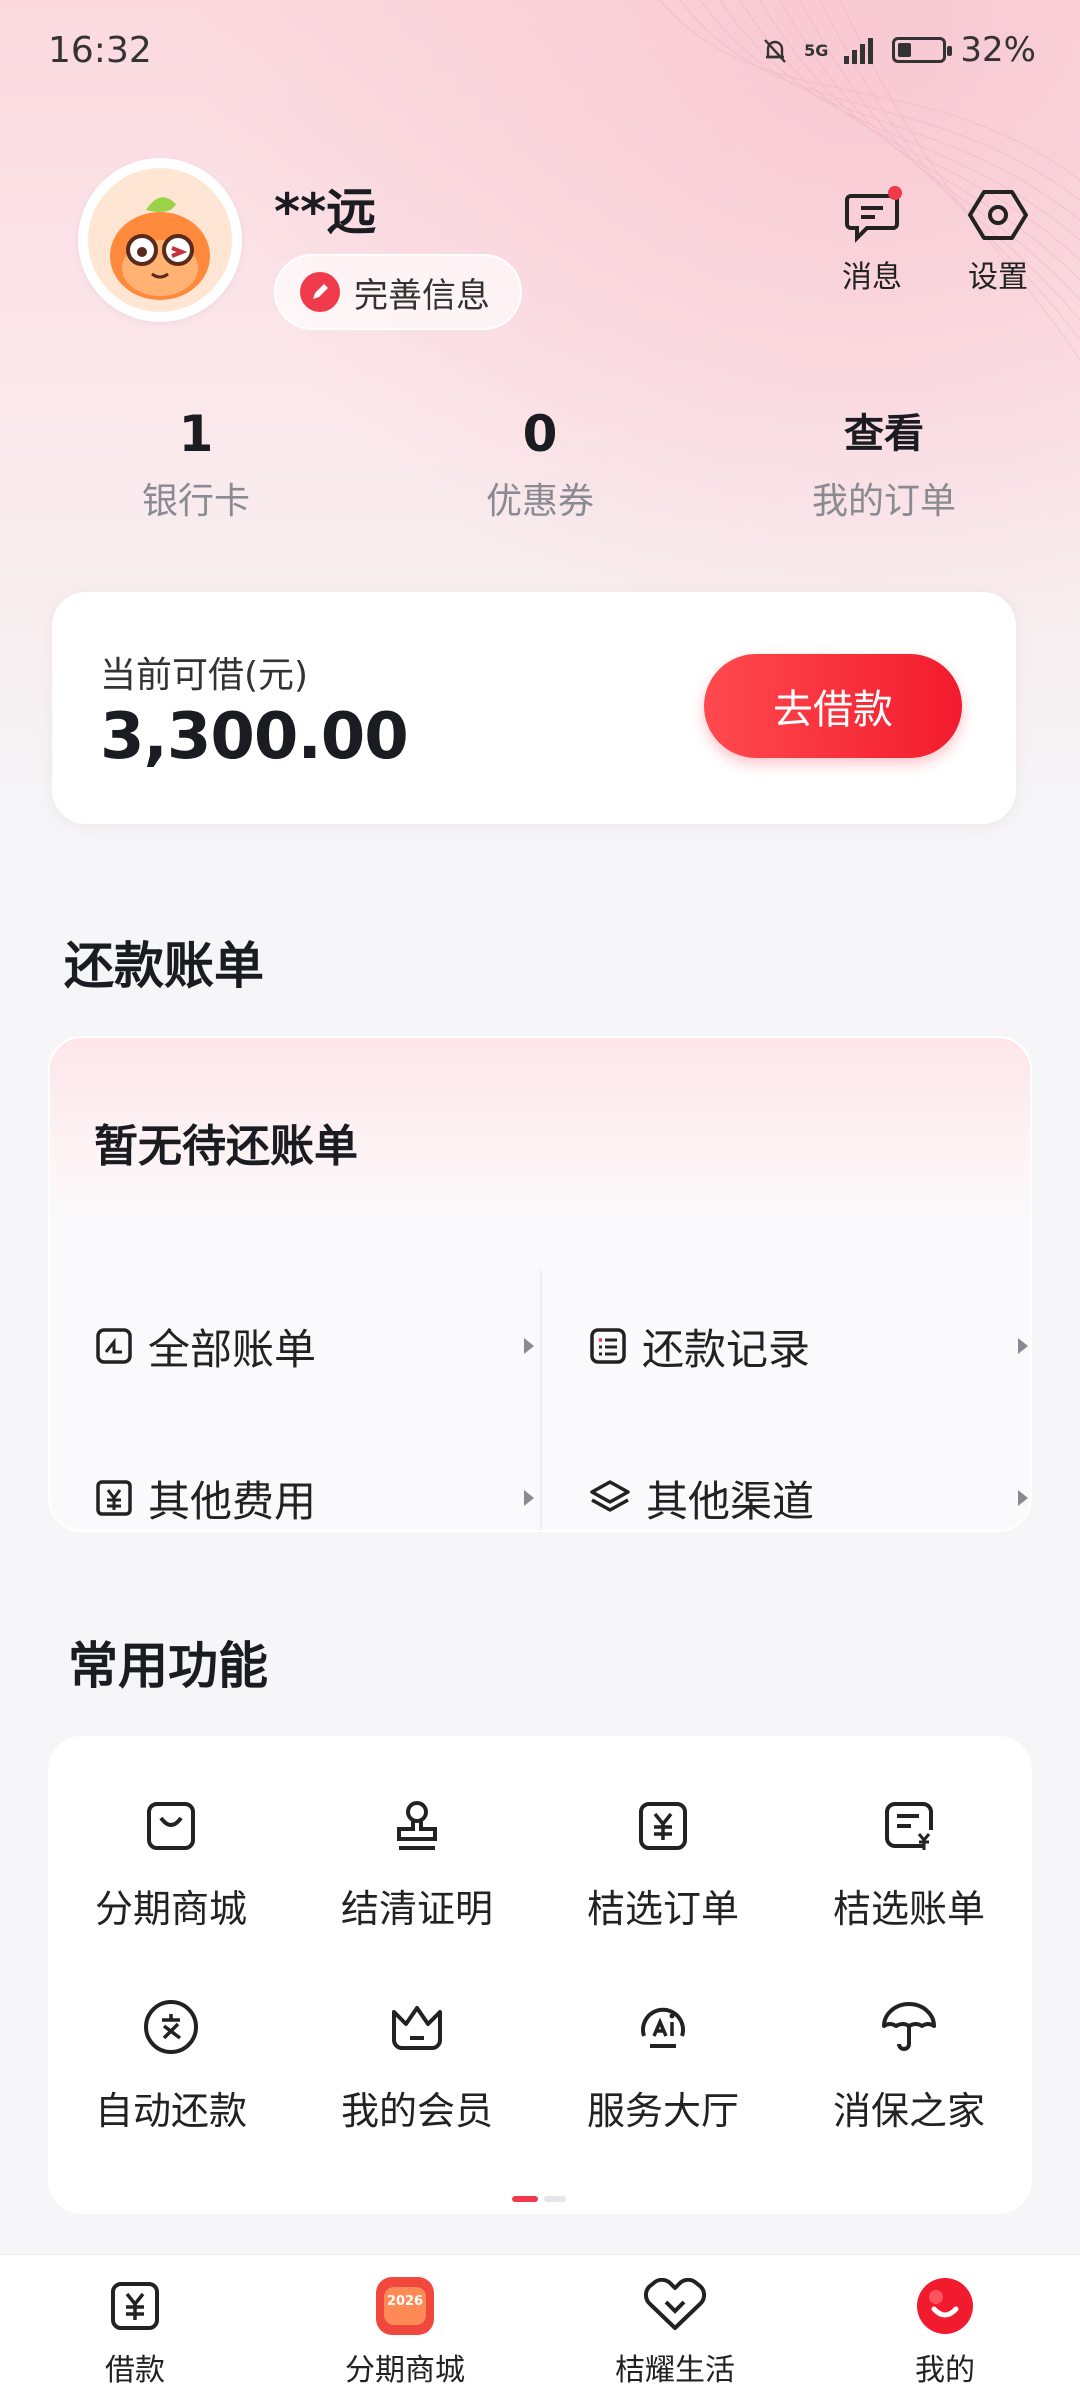  What do you see at coordinates (775, 51) in the screenshot?
I see `bell-mute-icon` at bounding box center [775, 51].